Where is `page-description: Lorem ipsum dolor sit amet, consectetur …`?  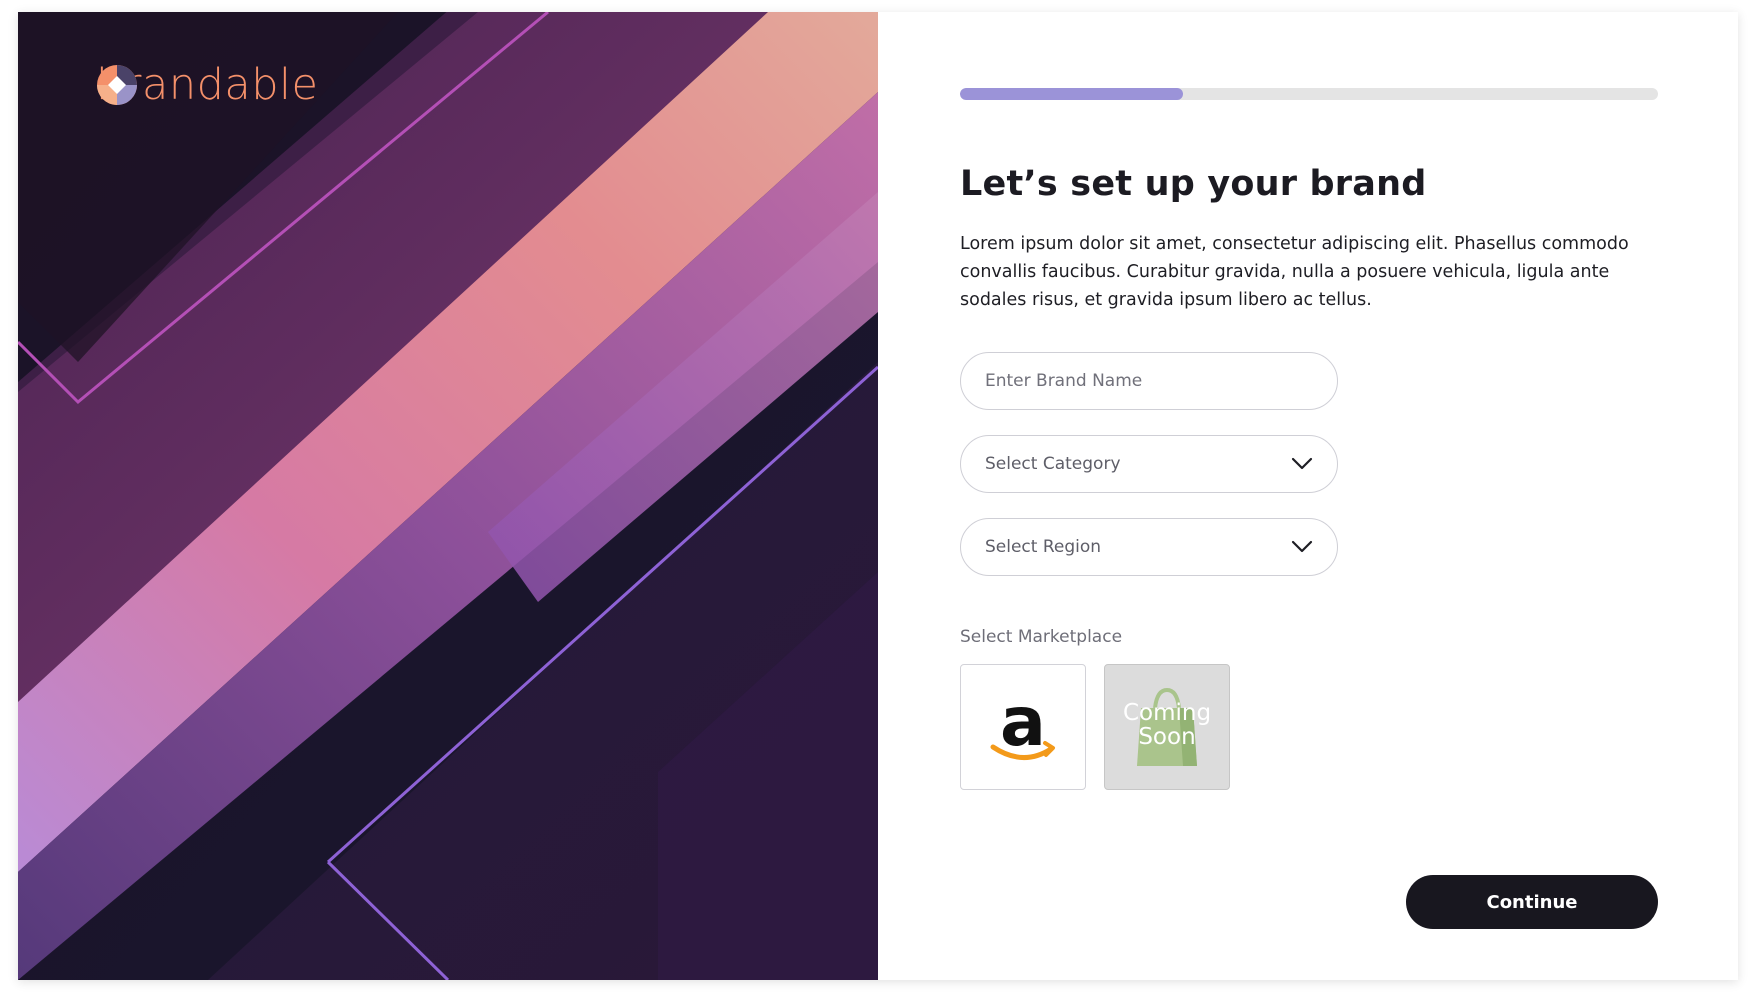
page-description: Lorem ipsum dolor sit amet, consectetur … is located at coordinates (1294, 272).